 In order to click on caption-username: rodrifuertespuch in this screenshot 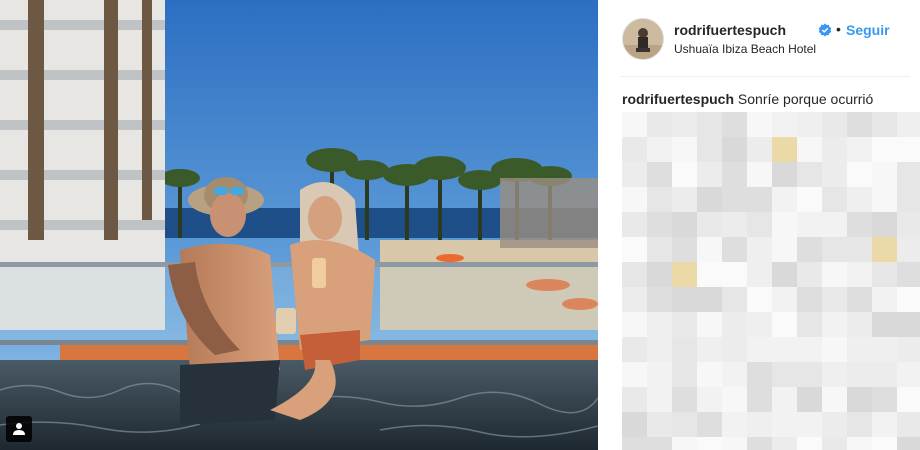, I will do `click(678, 99)`.